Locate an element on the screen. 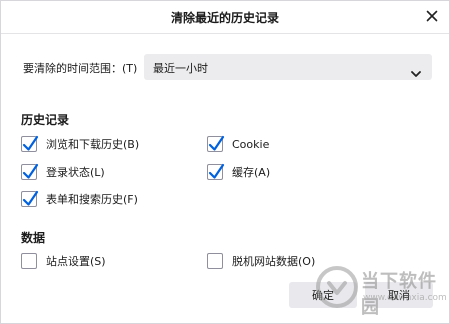 Image resolution: width=450 pixels, height=324 pixels. watermark-logo-icon is located at coordinates (337, 287).